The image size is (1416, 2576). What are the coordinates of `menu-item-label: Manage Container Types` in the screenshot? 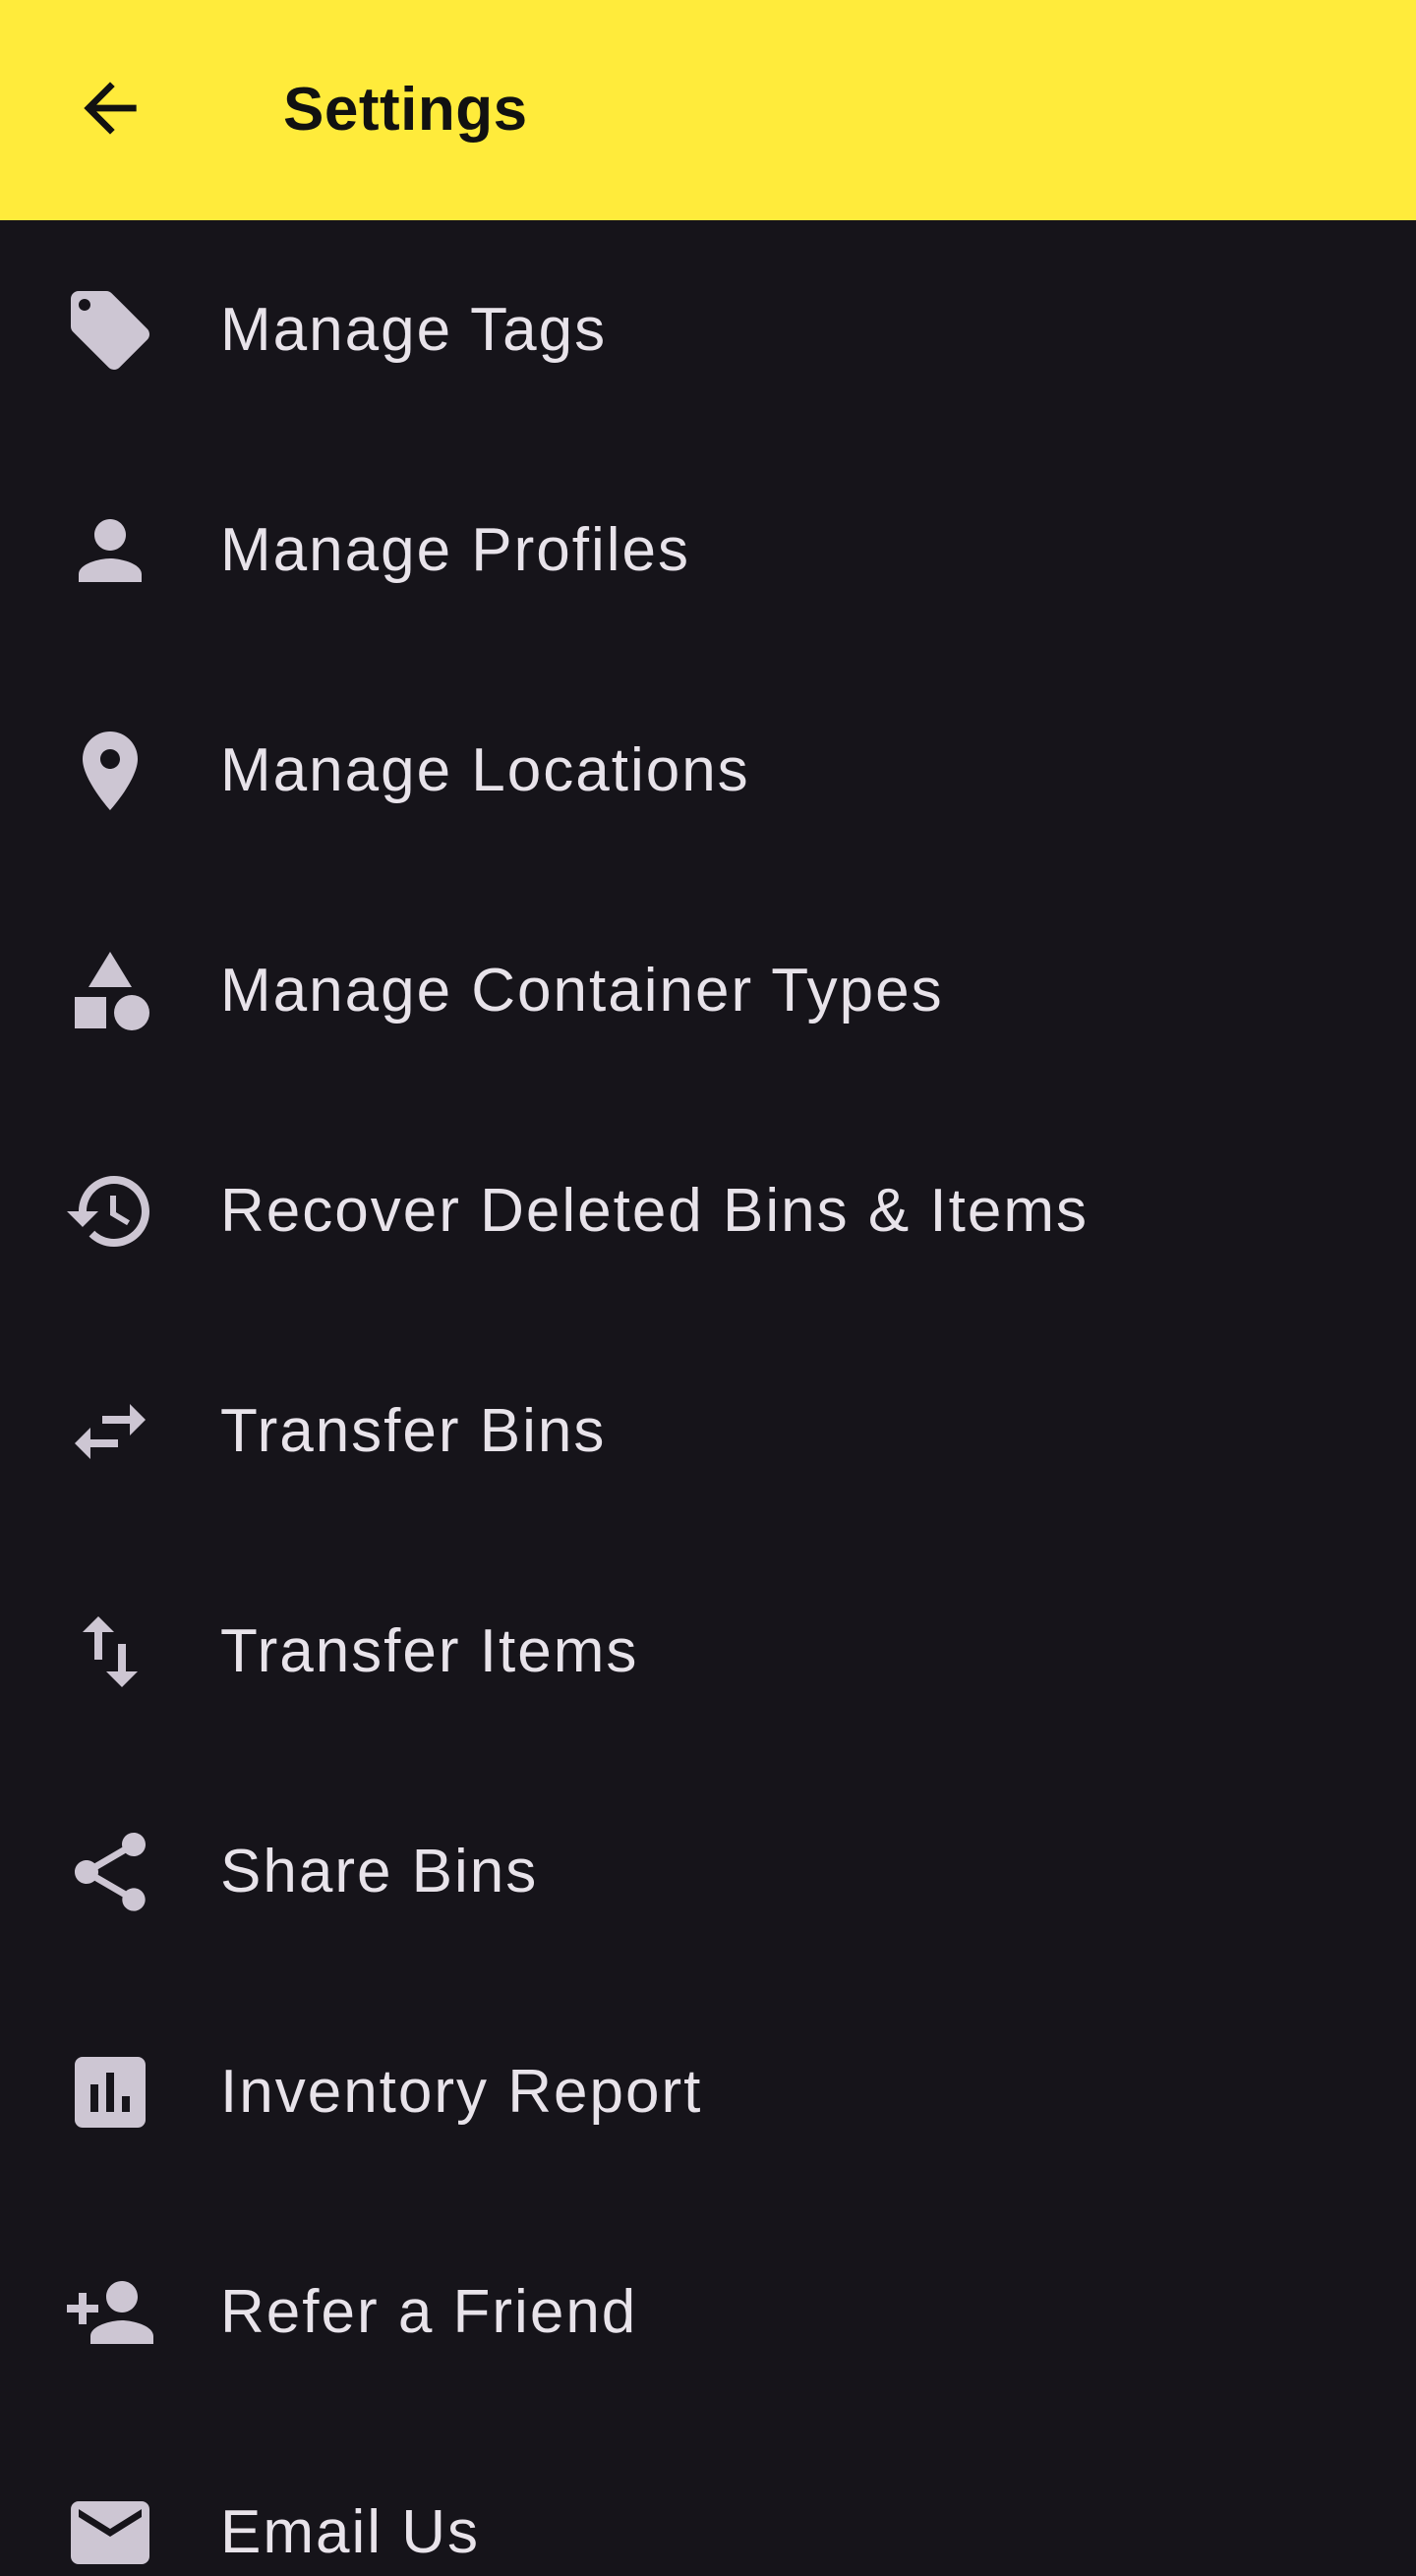 It's located at (582, 991).